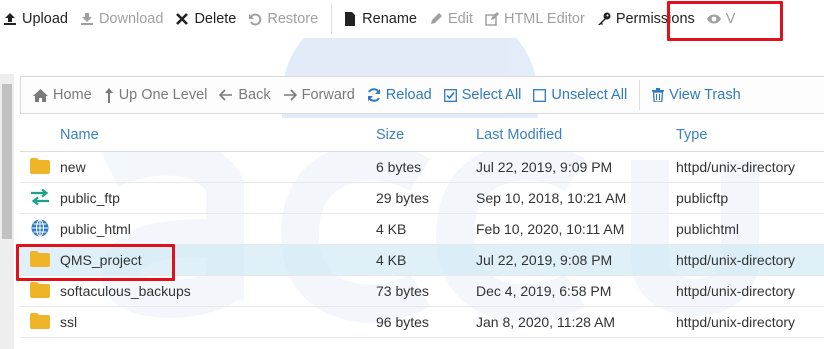 The height and width of the screenshot is (349, 824). What do you see at coordinates (702, 198) in the screenshot?
I see `row-type: publicftp` at bounding box center [702, 198].